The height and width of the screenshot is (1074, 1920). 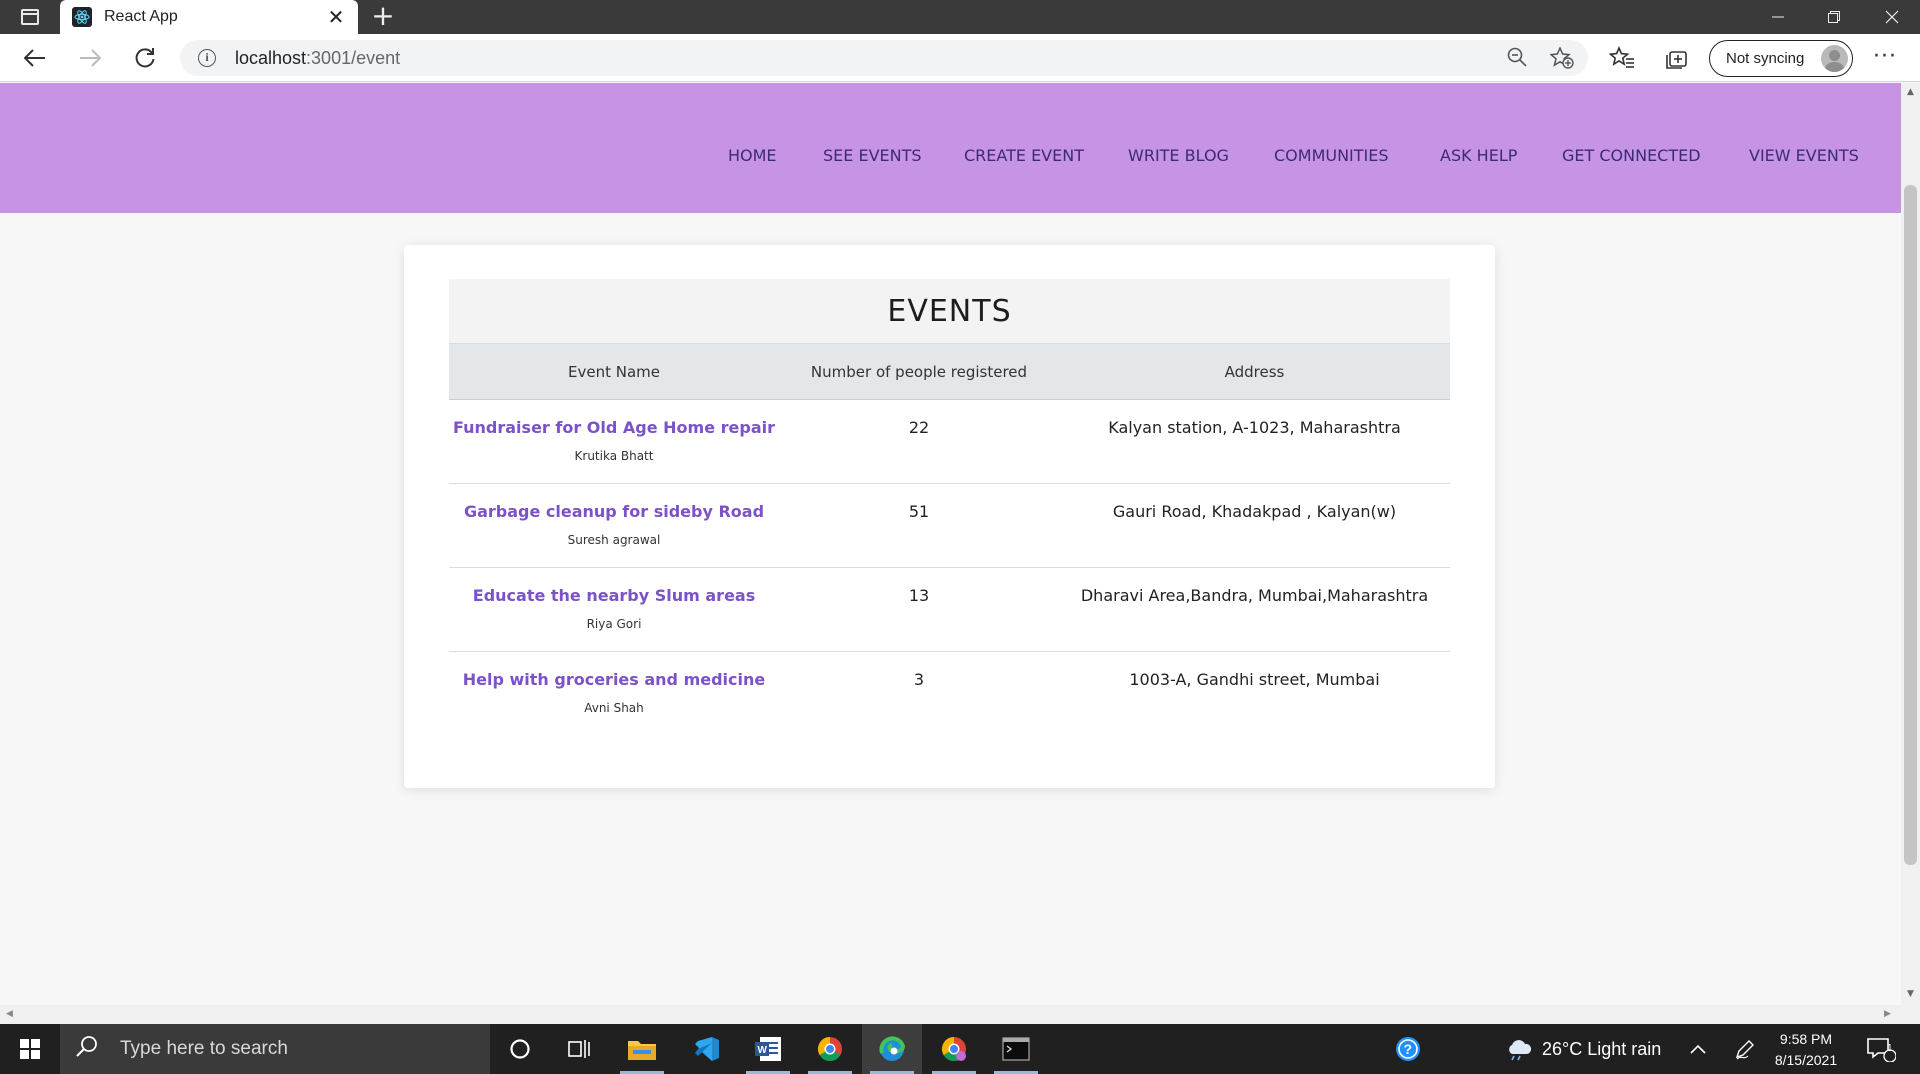 I want to click on pen-icon, so click(x=1745, y=1049).